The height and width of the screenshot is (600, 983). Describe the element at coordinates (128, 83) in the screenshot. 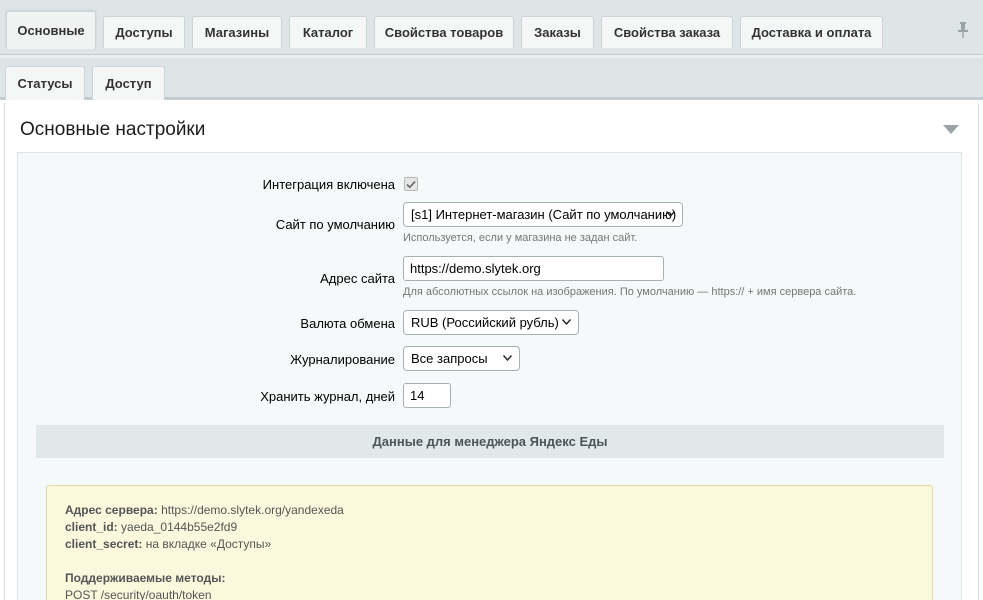

I see `subtab-access: Доступ` at that location.